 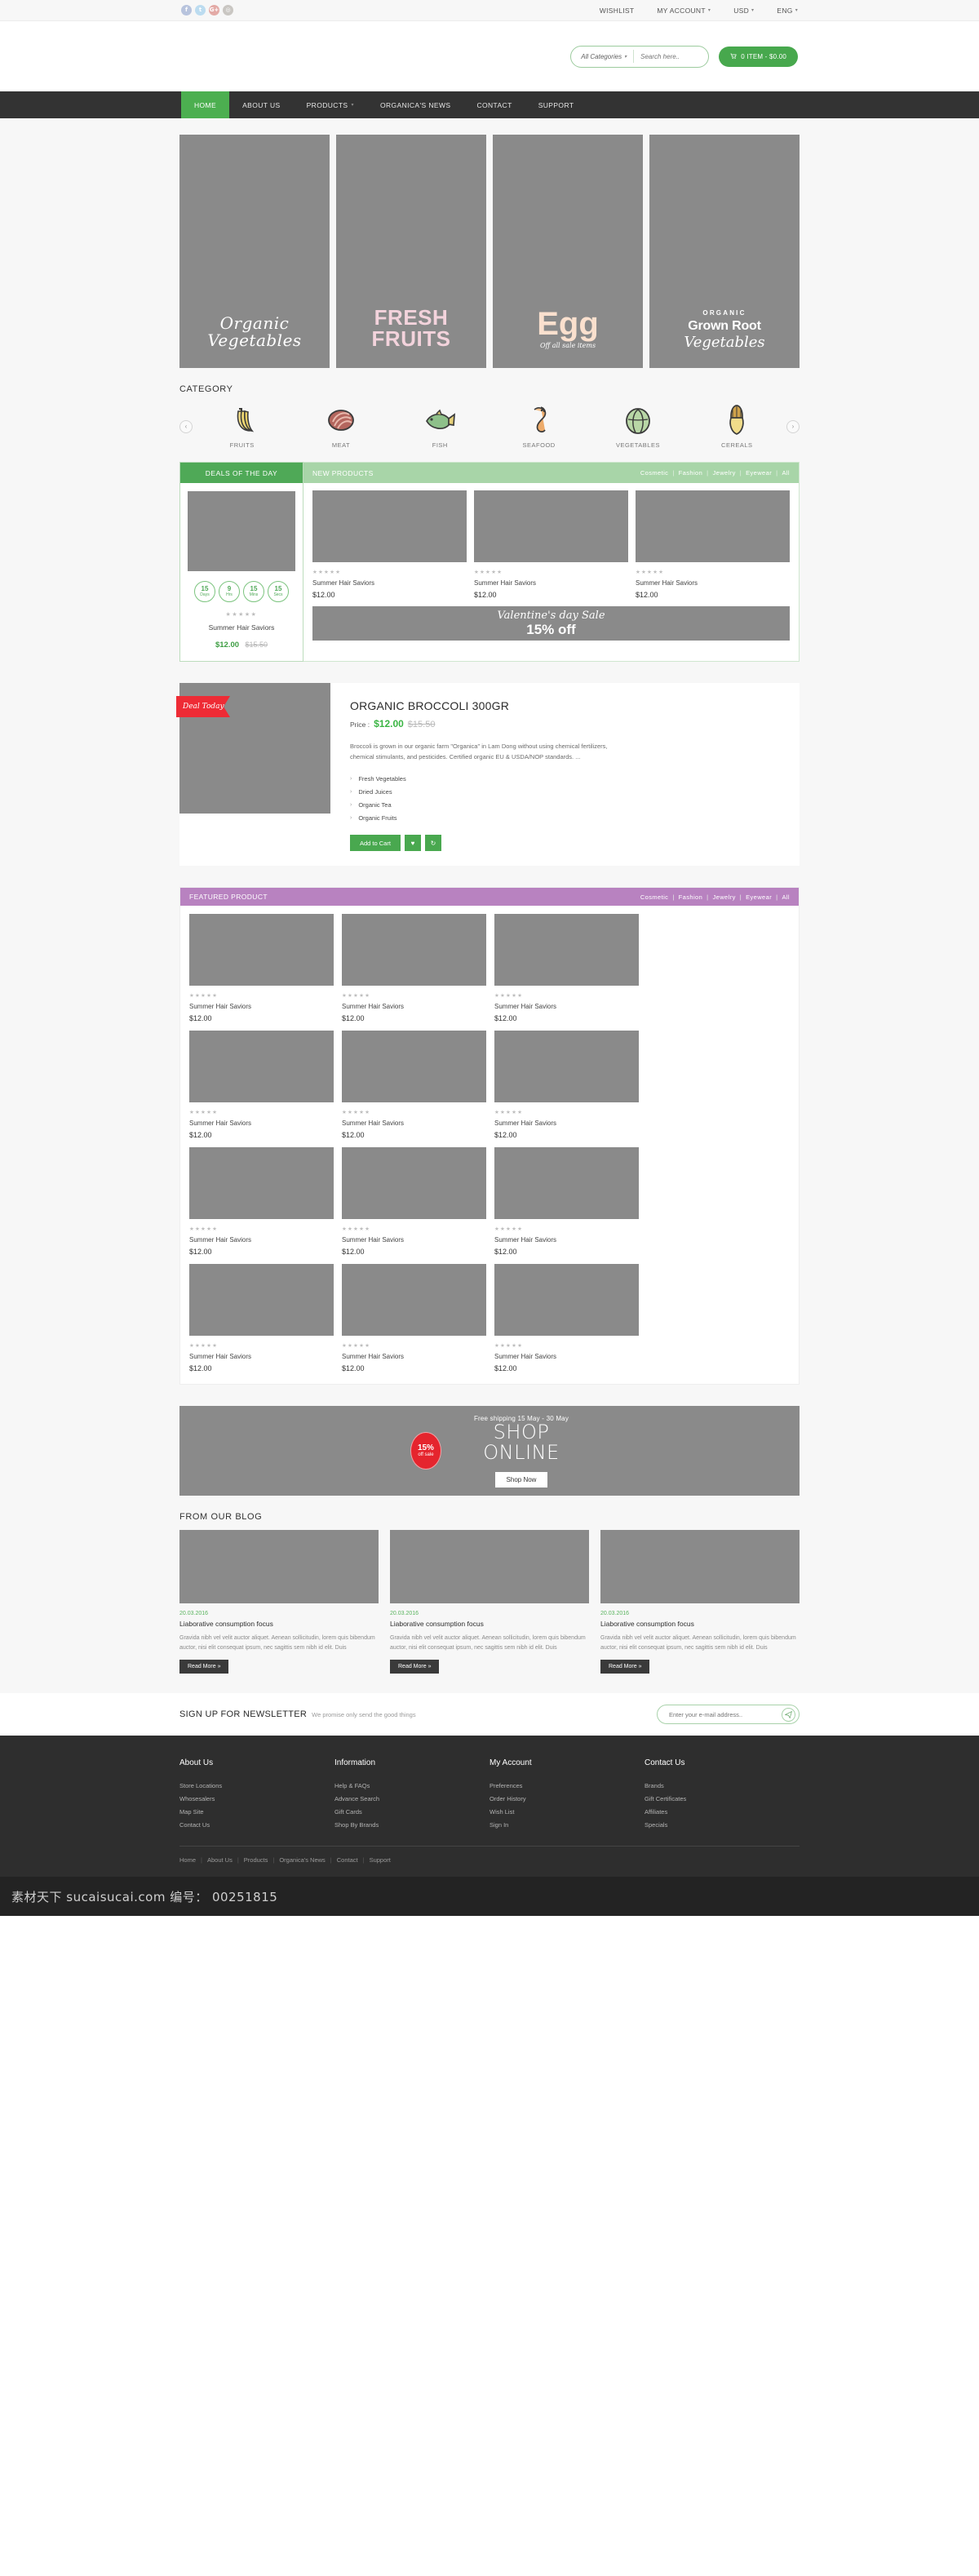 What do you see at coordinates (228, 10) in the screenshot?
I see `instagram-icon: ◎` at bounding box center [228, 10].